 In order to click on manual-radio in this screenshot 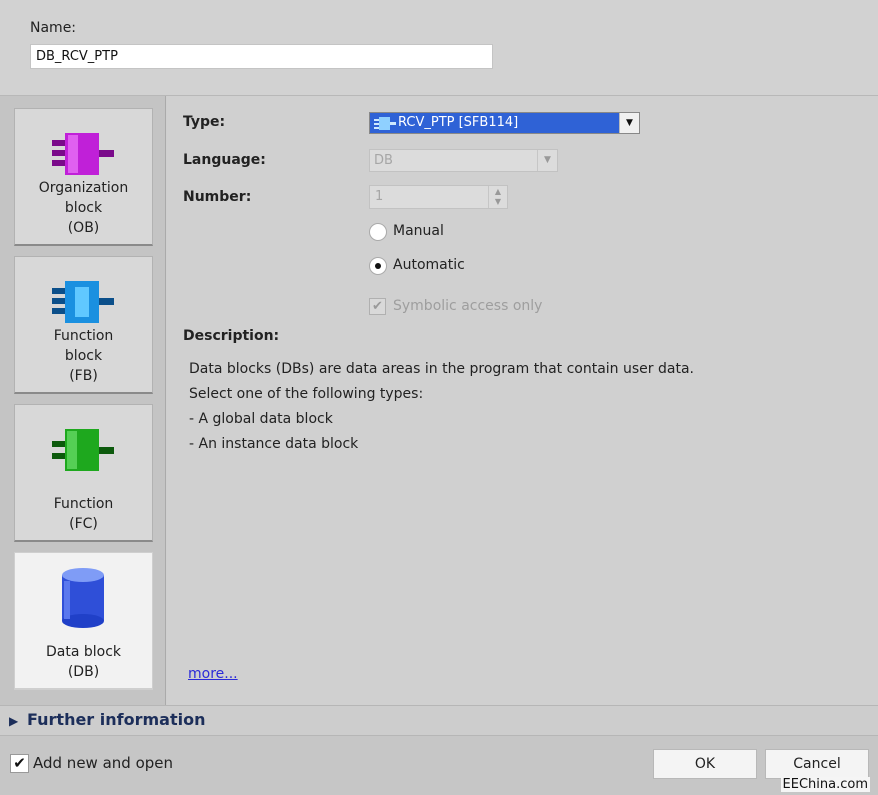, I will do `click(378, 232)`.